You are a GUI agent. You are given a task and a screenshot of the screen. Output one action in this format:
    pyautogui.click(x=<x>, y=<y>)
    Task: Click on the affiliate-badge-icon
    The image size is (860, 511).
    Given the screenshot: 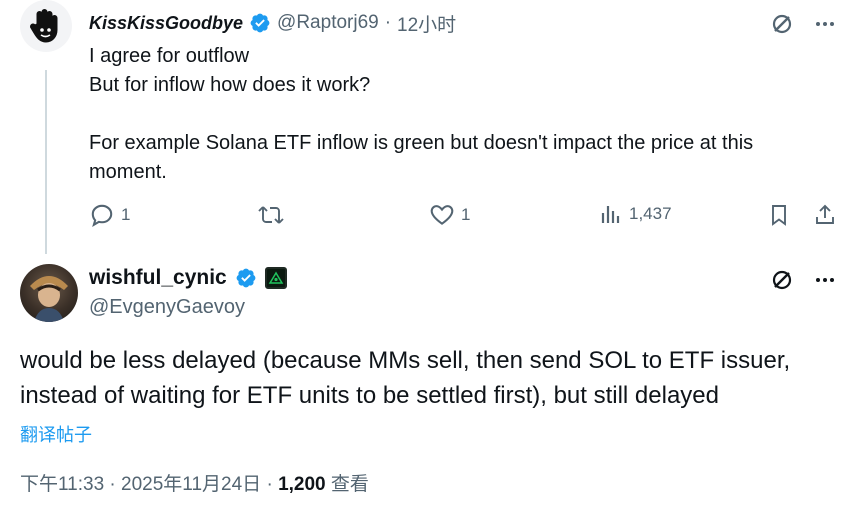 What is the action you would take?
    pyautogui.click(x=275, y=278)
    